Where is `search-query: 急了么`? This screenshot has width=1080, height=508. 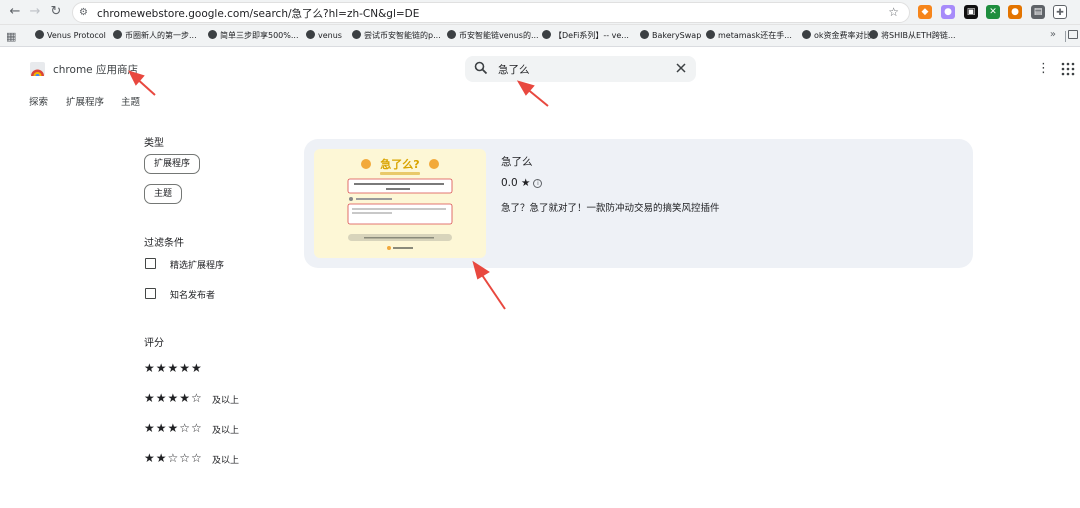 search-query: 急了么 is located at coordinates (514, 69).